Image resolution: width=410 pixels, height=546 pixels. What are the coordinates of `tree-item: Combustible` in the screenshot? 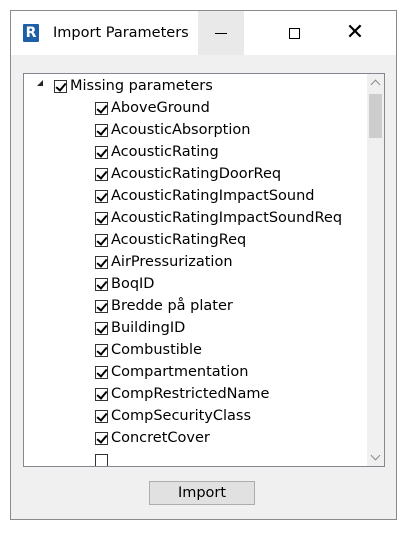 It's located at (148, 350).